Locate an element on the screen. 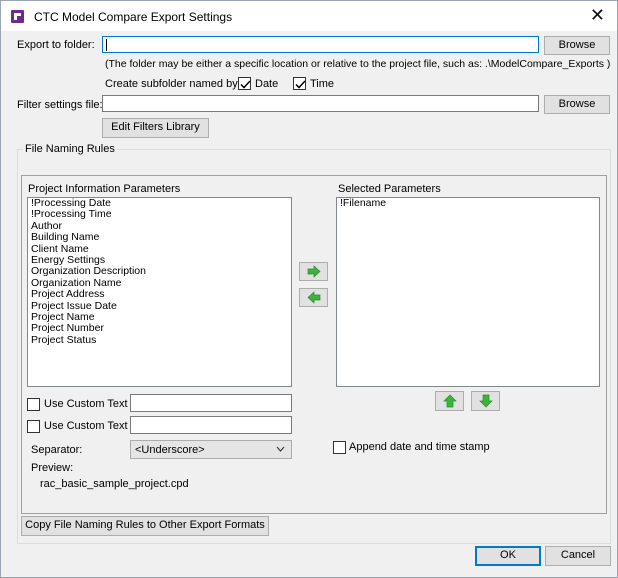 The height and width of the screenshot is (578, 618). move-up-button is located at coordinates (449, 401).